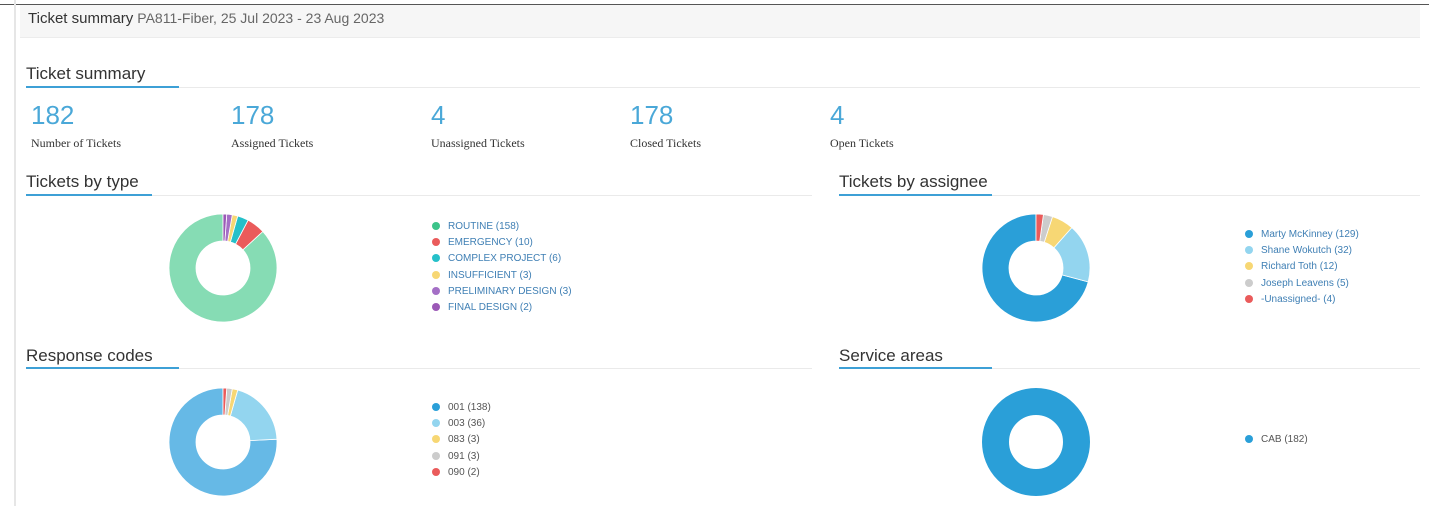 The width and height of the screenshot is (1429, 506). I want to click on legend-item: COMPLEX PROJECT (6), so click(502, 259).